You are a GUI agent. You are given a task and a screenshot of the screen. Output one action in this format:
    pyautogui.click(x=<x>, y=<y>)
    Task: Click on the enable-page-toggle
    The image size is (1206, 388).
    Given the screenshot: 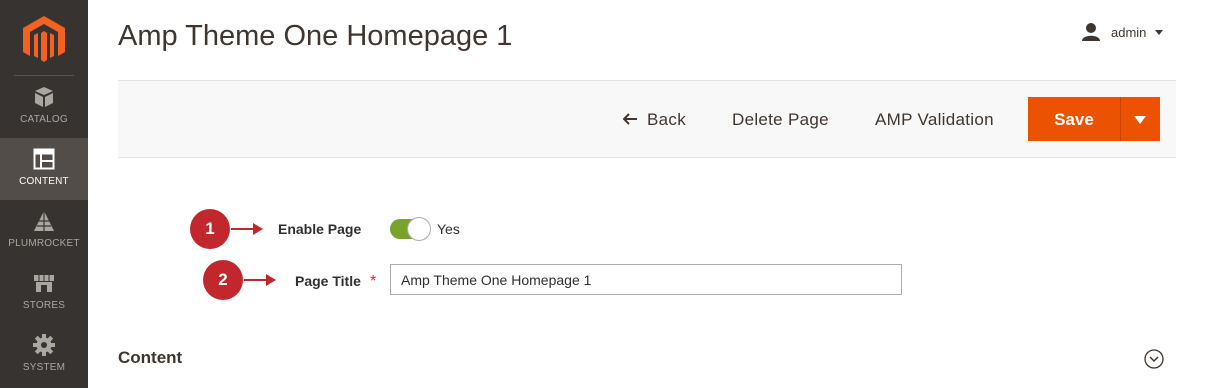 What is the action you would take?
    pyautogui.click(x=410, y=229)
    